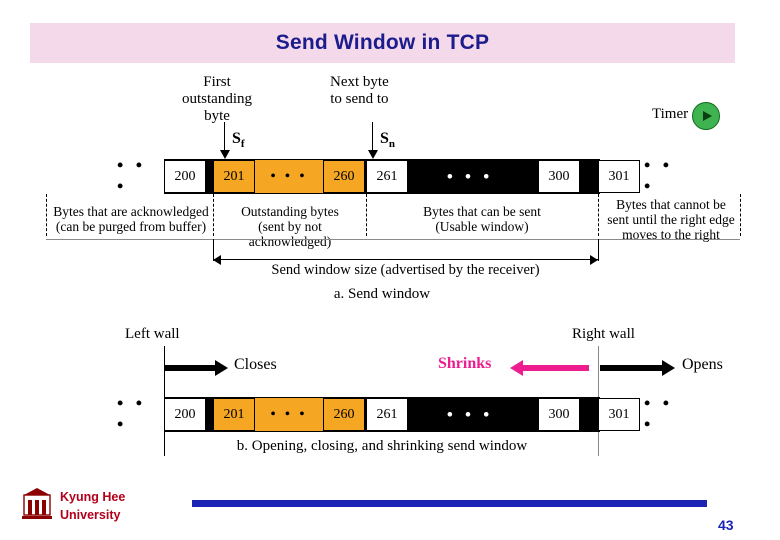 The image size is (780, 540). I want to click on slide-title-bar: Send Window in TCP, so click(382, 43).